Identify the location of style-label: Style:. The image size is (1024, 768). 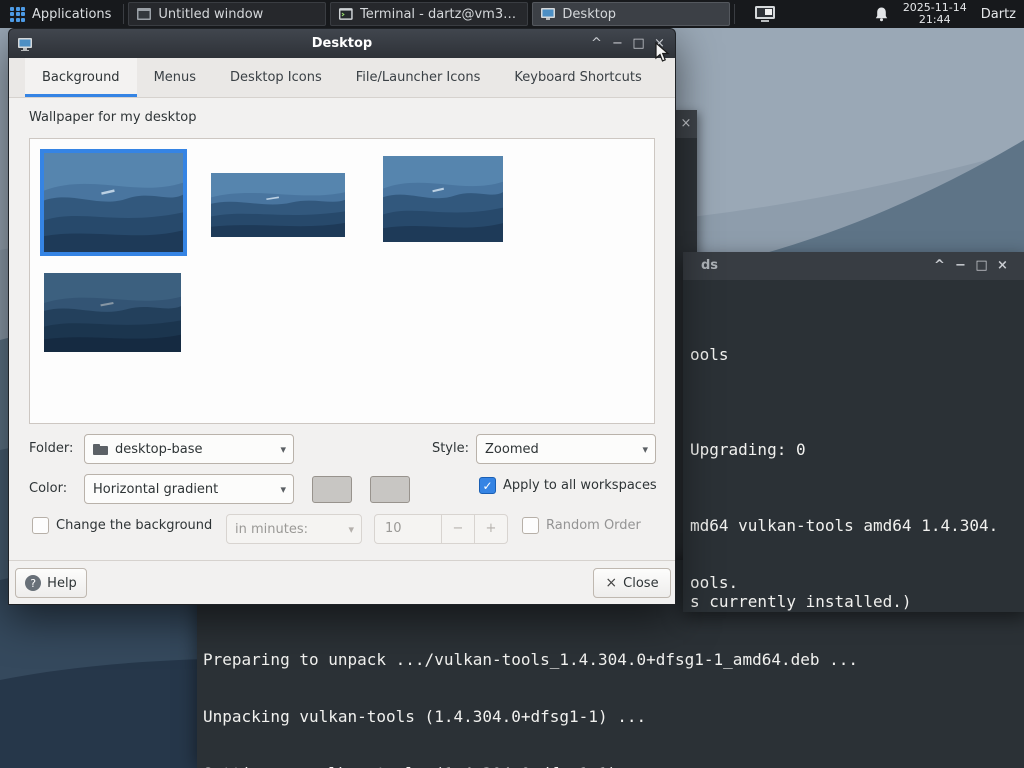
(450, 448).